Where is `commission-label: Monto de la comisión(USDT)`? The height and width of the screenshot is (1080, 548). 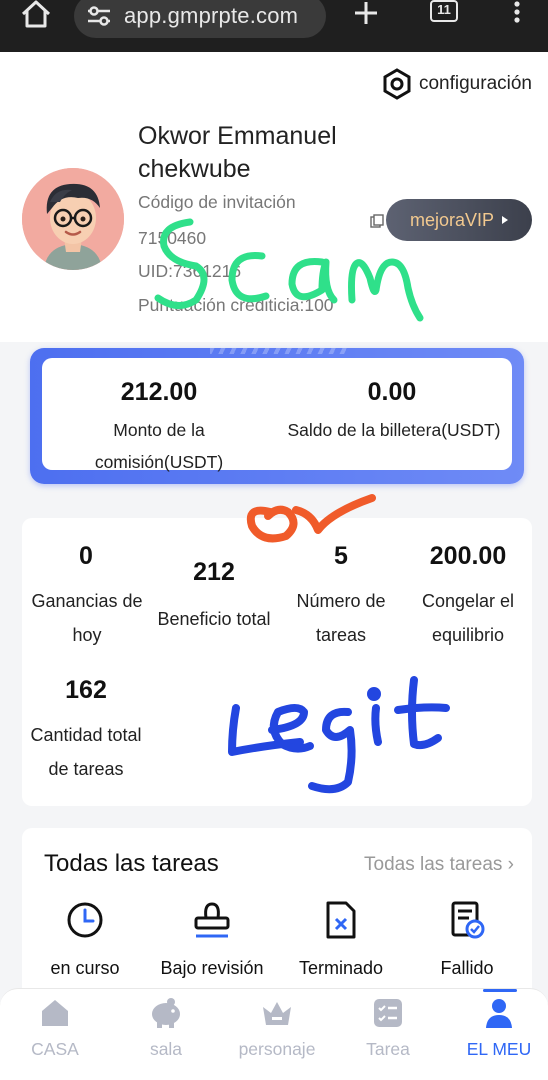
commission-label: Monto de la comisión(USDT) is located at coordinates (159, 446).